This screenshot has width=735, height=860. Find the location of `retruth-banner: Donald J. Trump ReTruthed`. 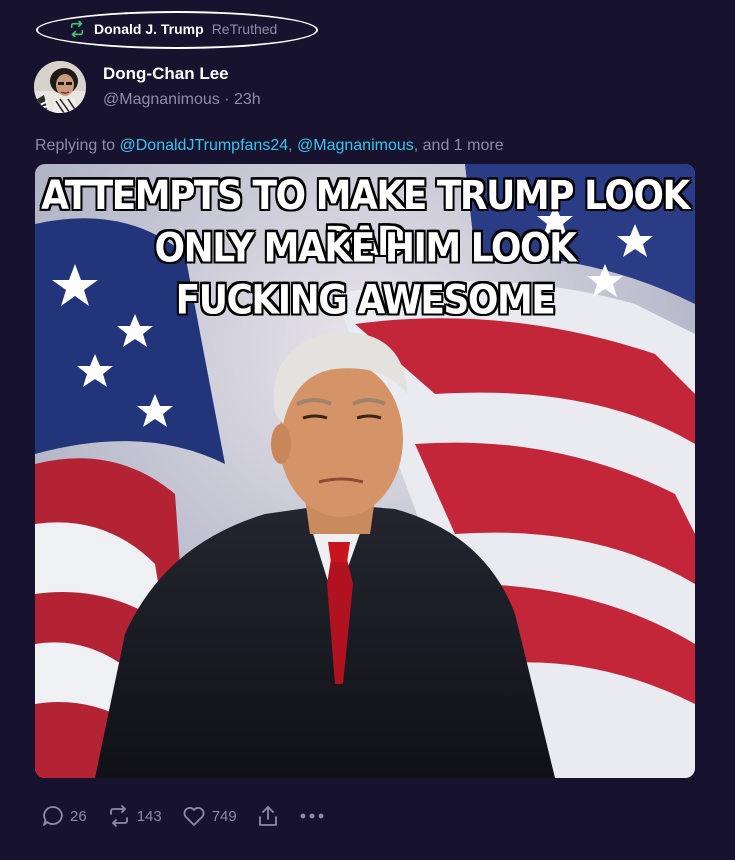

retruth-banner: Donald J. Trump ReTruthed is located at coordinates (172, 29).